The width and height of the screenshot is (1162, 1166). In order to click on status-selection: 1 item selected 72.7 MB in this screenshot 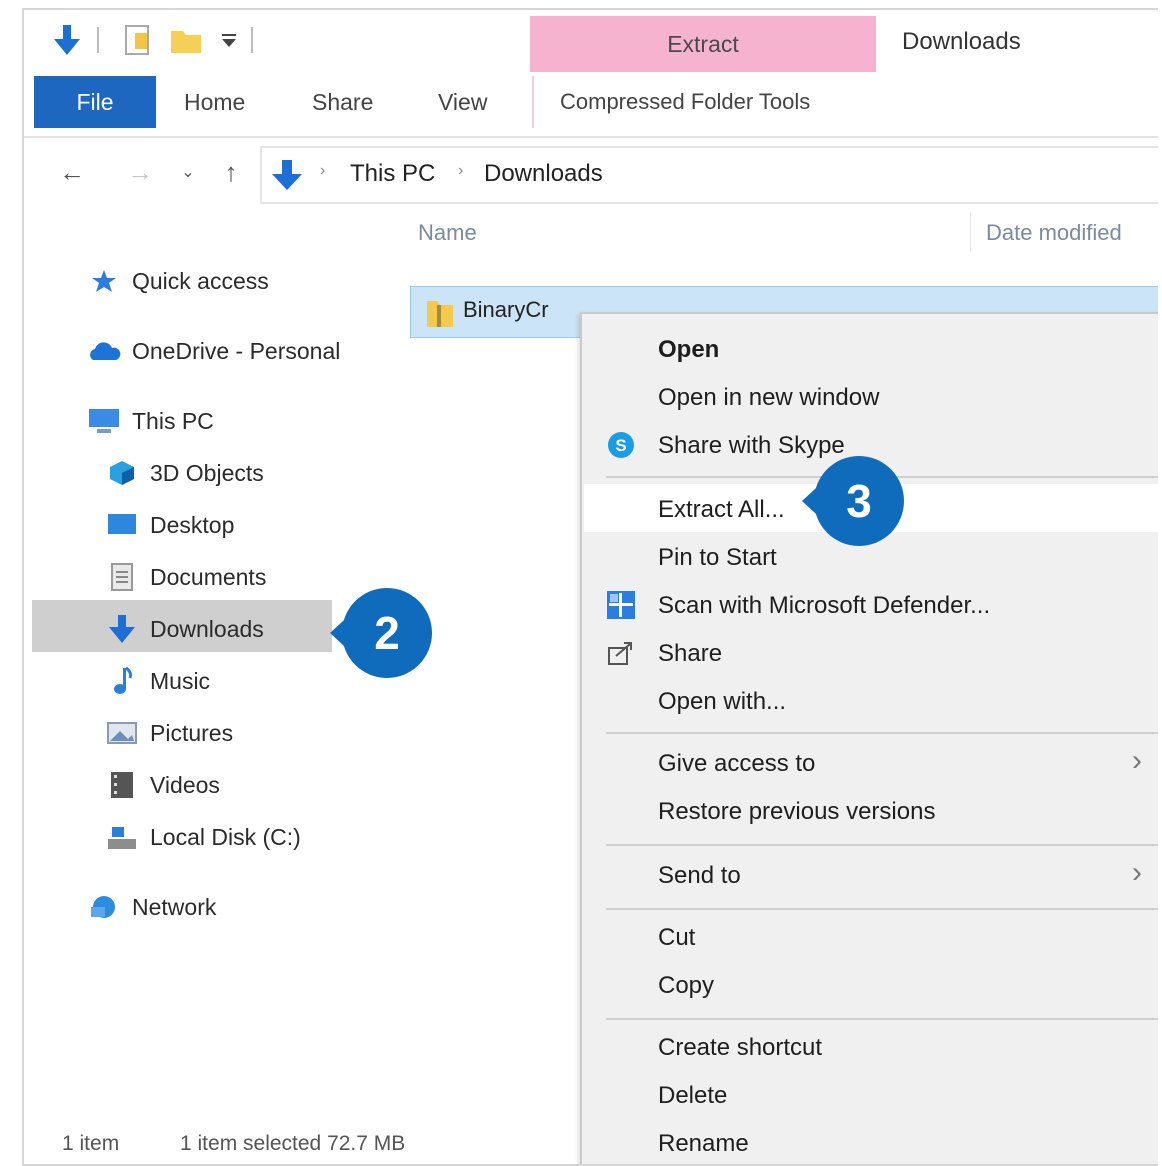, I will do `click(293, 1143)`.